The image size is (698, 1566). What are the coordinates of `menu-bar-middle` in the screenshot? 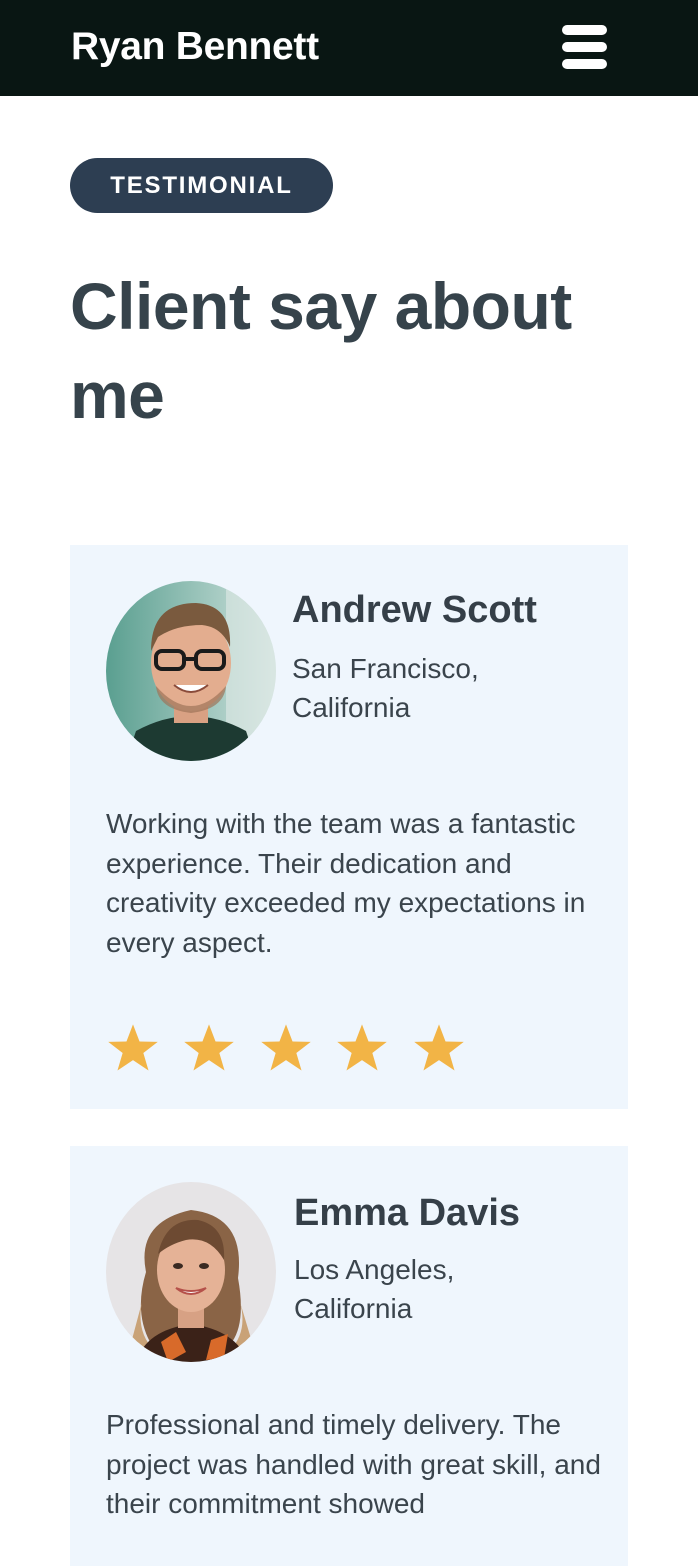 It's located at (584, 47).